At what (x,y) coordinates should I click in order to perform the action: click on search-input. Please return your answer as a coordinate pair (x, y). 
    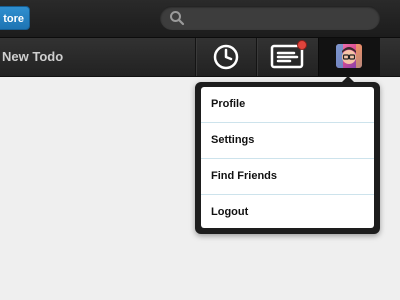
    Looking at the image, I should click on (270, 18).